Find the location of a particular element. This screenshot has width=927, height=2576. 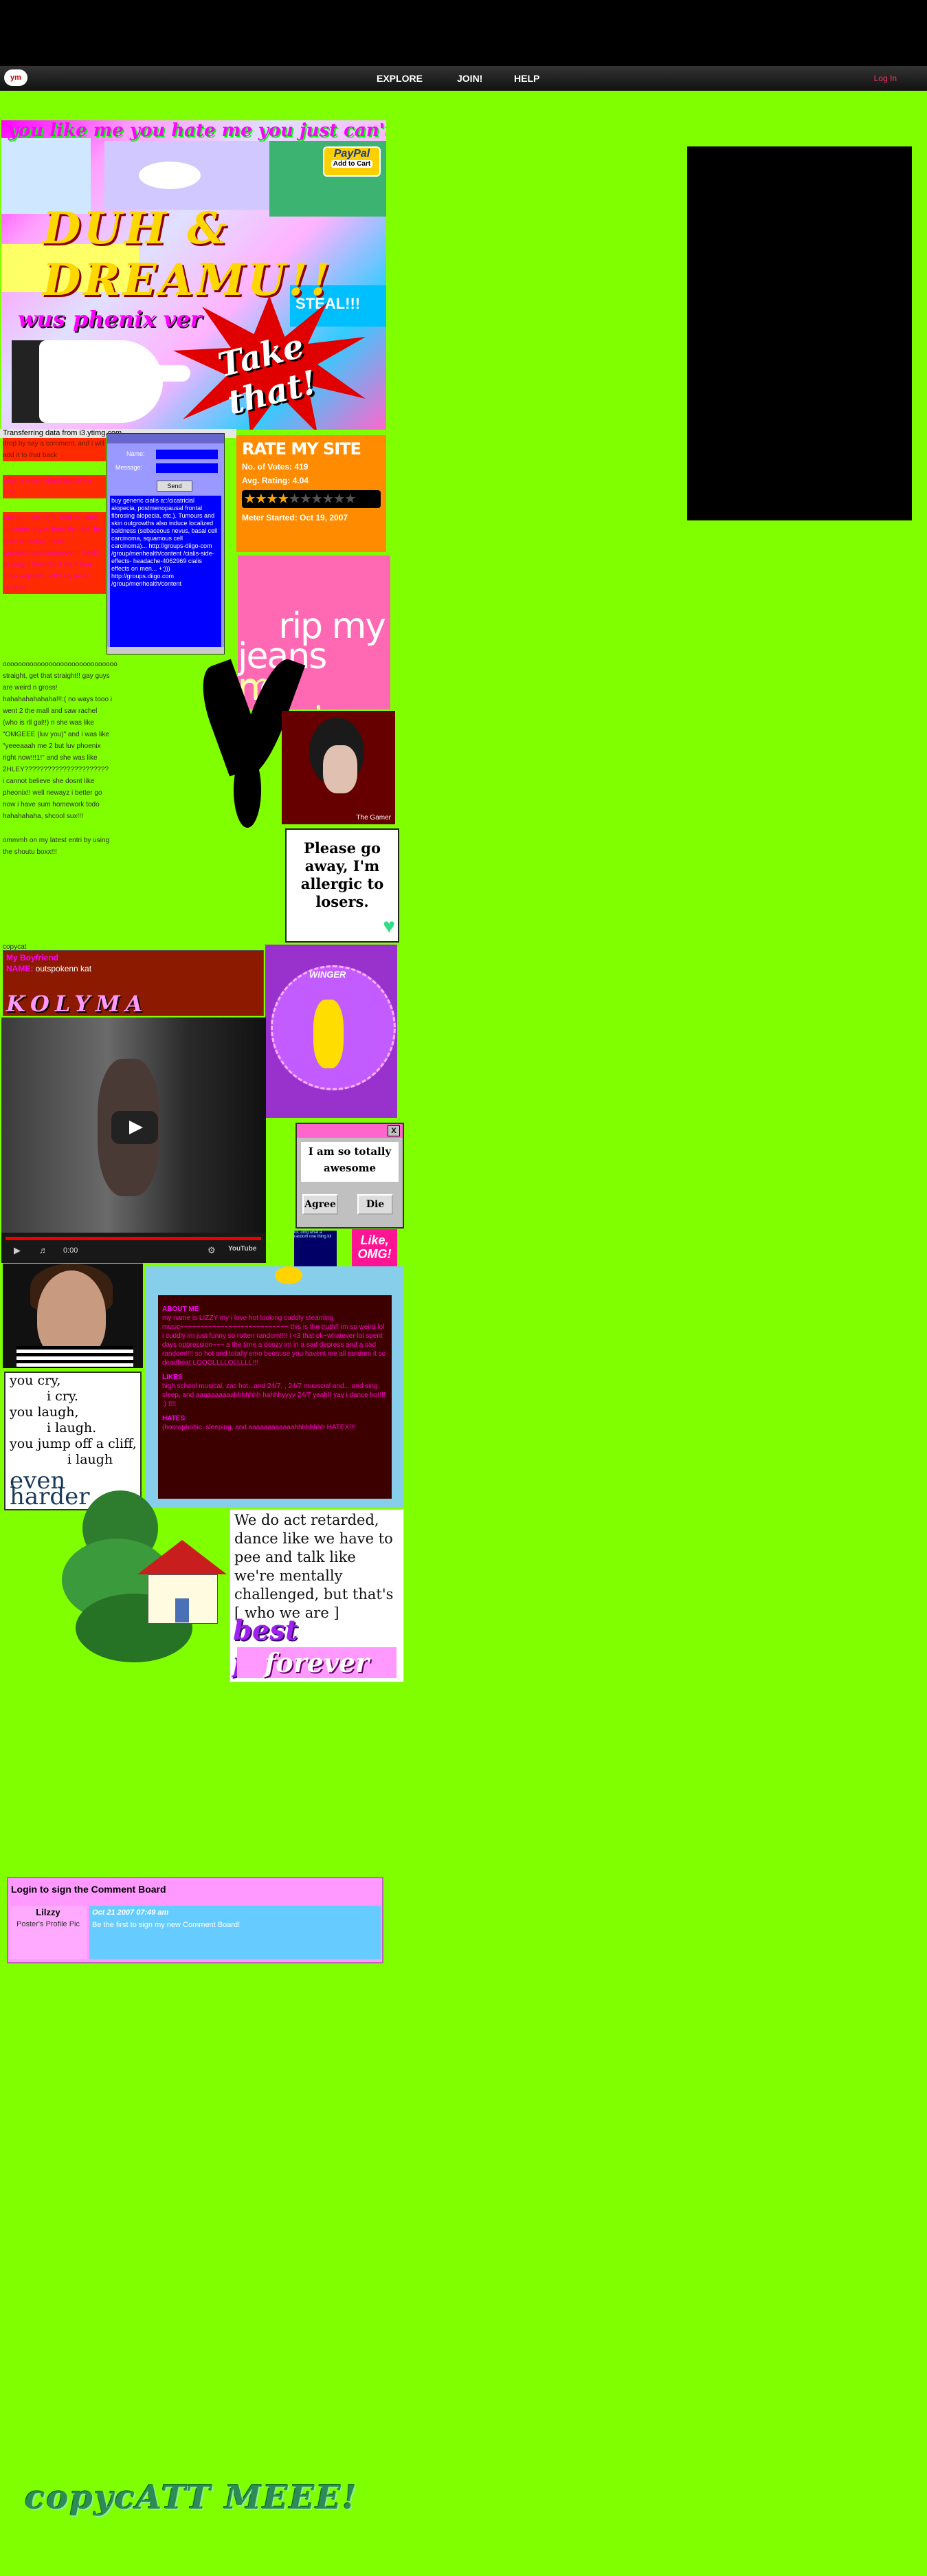

boyfriend-name-value: outspokenn kat is located at coordinates (64, 968).